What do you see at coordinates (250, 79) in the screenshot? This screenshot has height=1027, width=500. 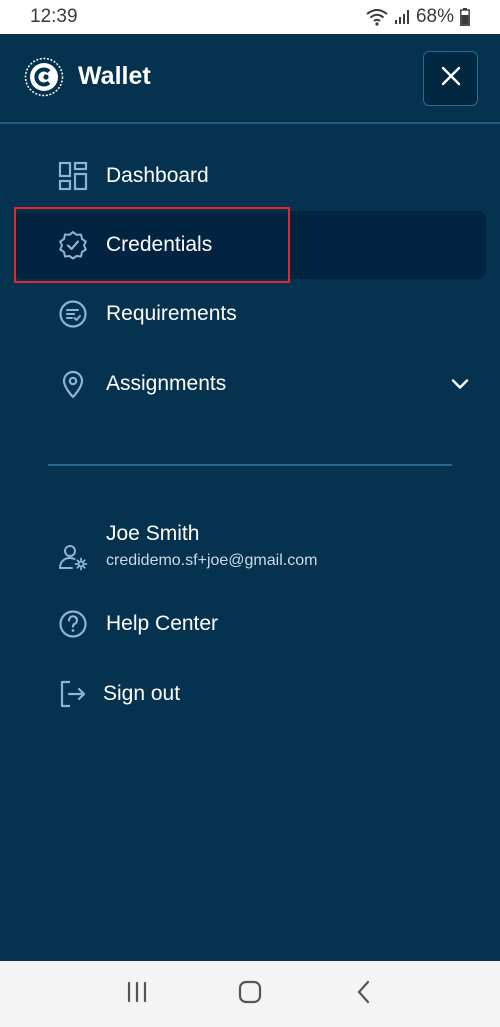 I see `drawer-header: Wallet` at bounding box center [250, 79].